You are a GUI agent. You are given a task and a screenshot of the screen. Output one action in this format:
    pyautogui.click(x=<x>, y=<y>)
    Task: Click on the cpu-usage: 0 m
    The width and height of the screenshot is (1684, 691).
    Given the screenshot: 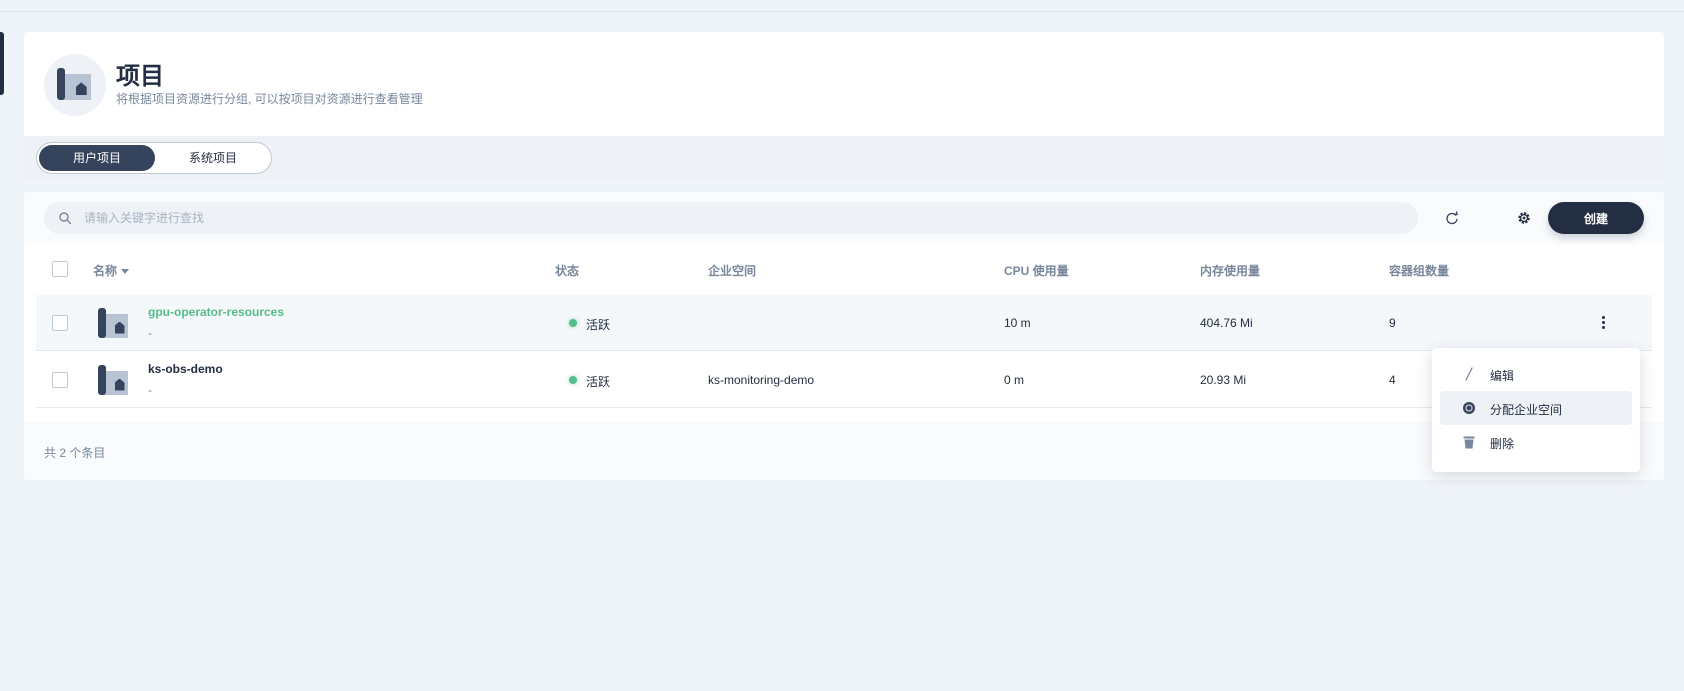 What is the action you would take?
    pyautogui.click(x=1014, y=380)
    